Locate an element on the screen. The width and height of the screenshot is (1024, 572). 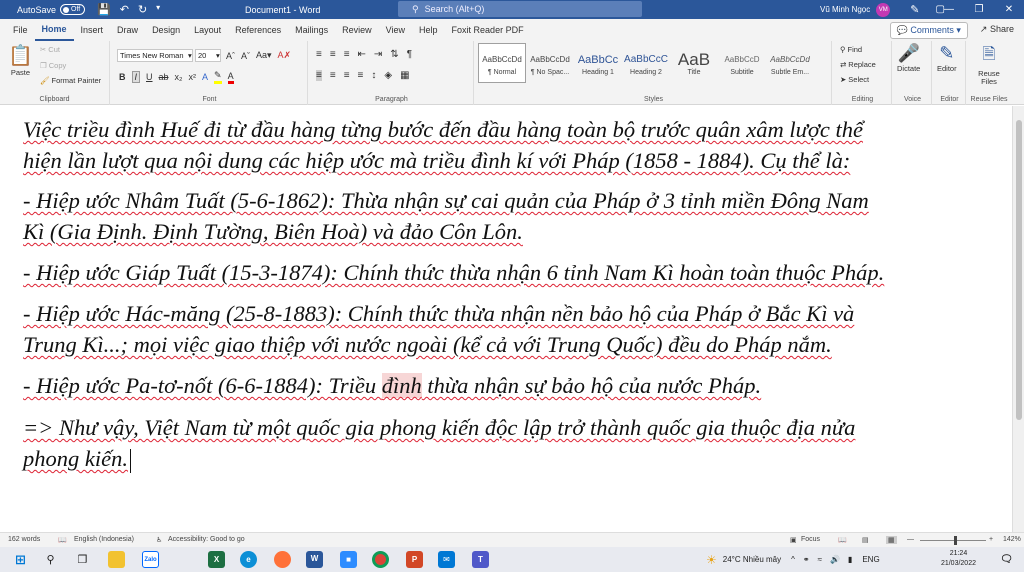
style-heading-2: AaBbCcC Heading 2 is located at coordinates (646, 63).